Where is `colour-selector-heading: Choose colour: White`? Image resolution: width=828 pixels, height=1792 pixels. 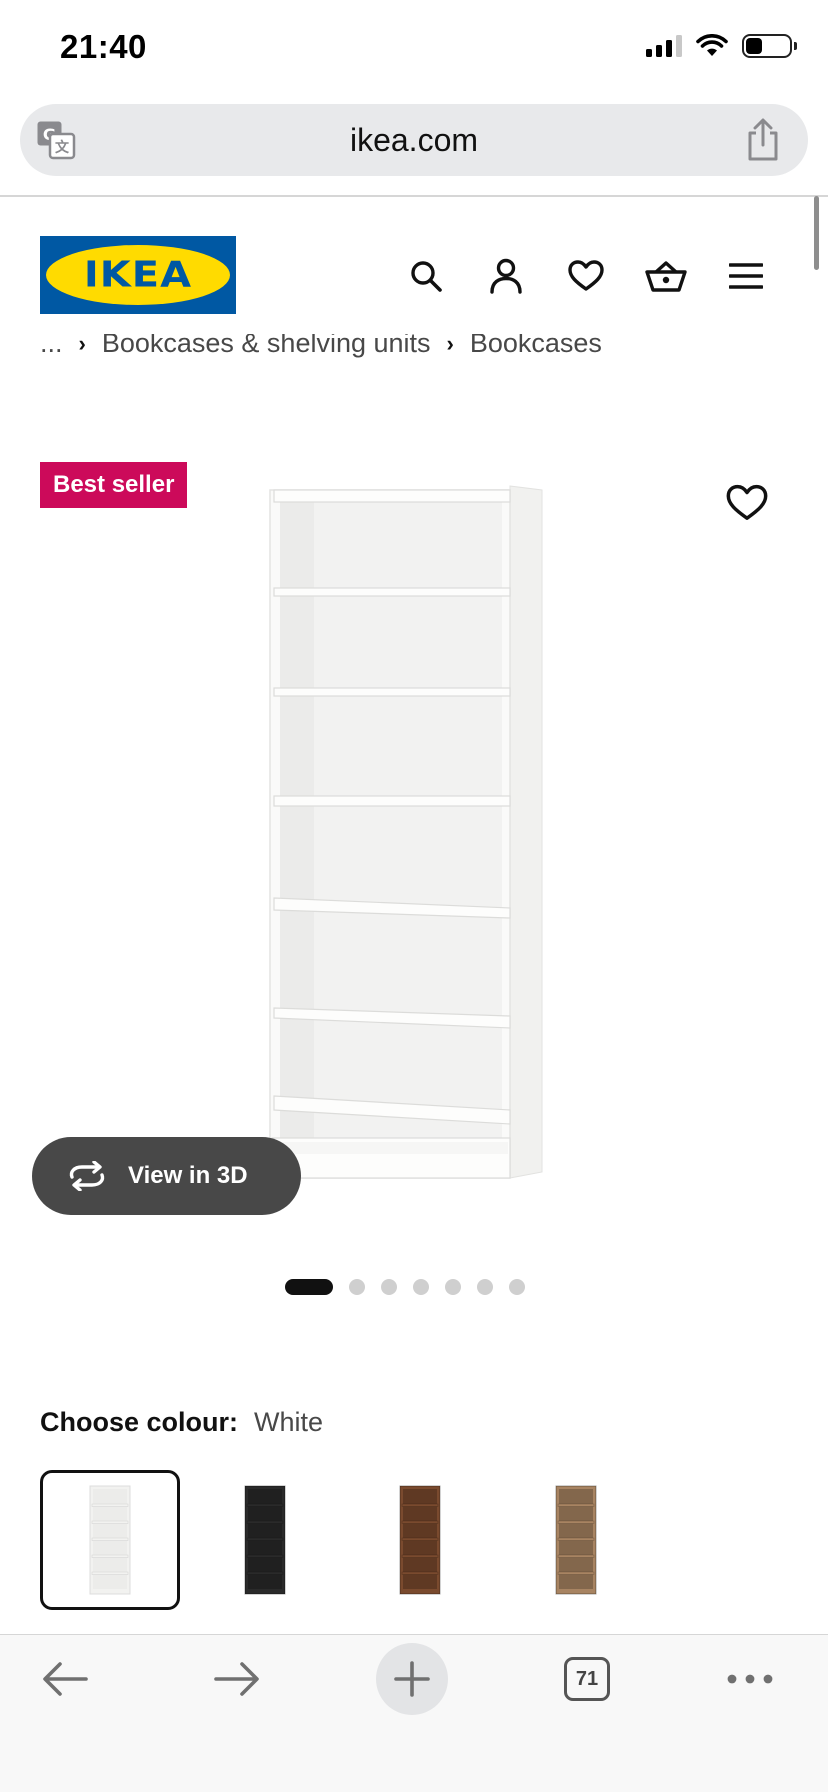
colour-selector-heading: Choose colour: White is located at coordinates (181, 1422).